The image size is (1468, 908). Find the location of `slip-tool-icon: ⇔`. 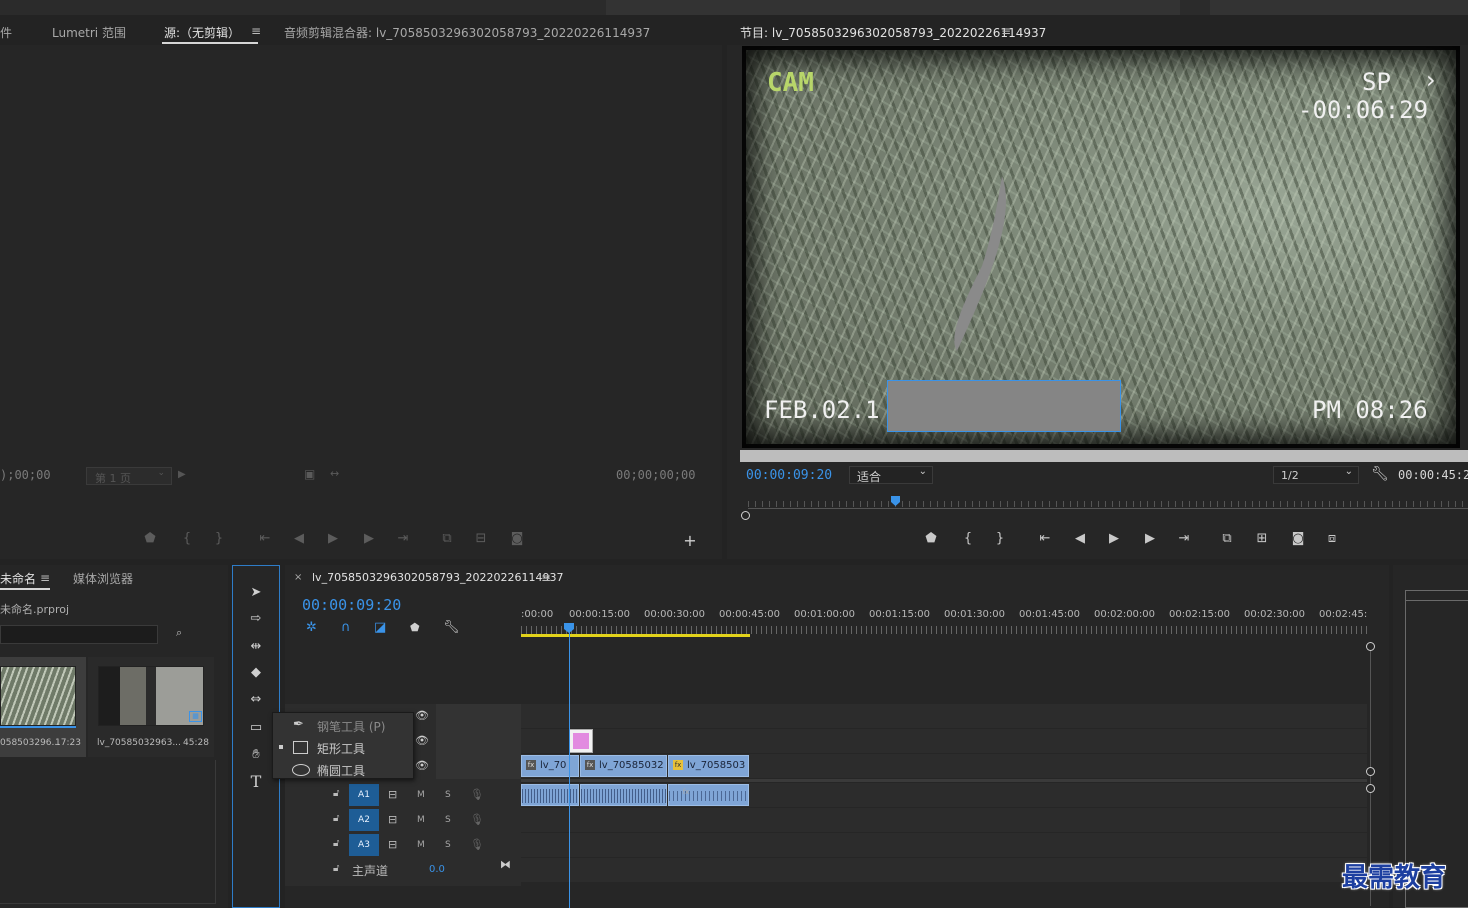

slip-tool-icon: ⇔ is located at coordinates (256, 700).